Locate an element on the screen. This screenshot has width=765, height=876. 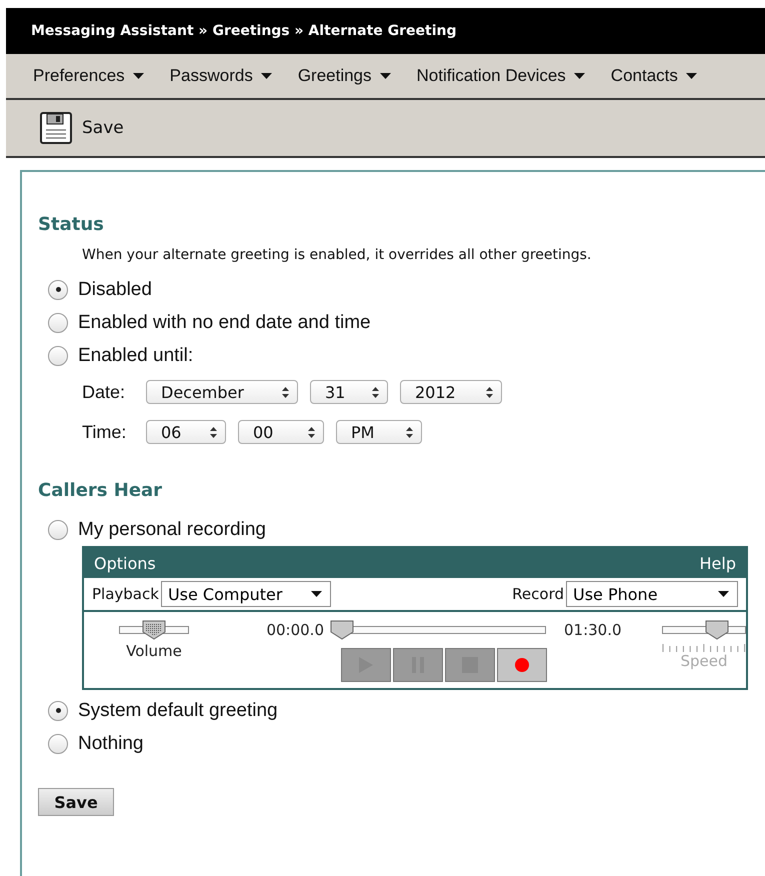
menu-item: Passwords is located at coordinates (221, 76).